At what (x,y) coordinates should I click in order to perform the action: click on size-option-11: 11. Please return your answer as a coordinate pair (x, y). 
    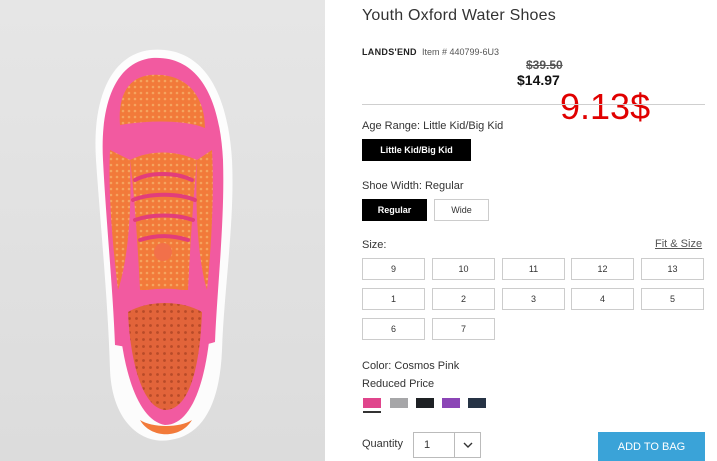
    Looking at the image, I should click on (533, 269).